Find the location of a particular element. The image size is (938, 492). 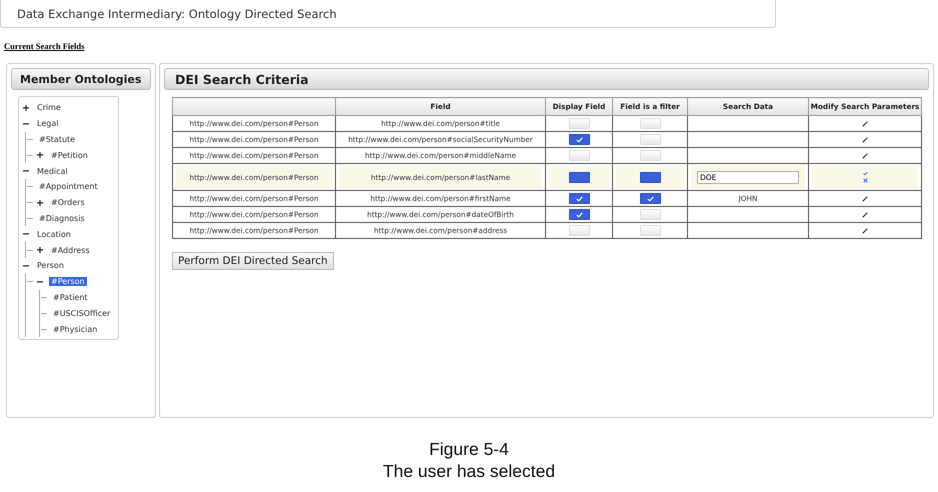

tree-item: Person is located at coordinates (50, 265).